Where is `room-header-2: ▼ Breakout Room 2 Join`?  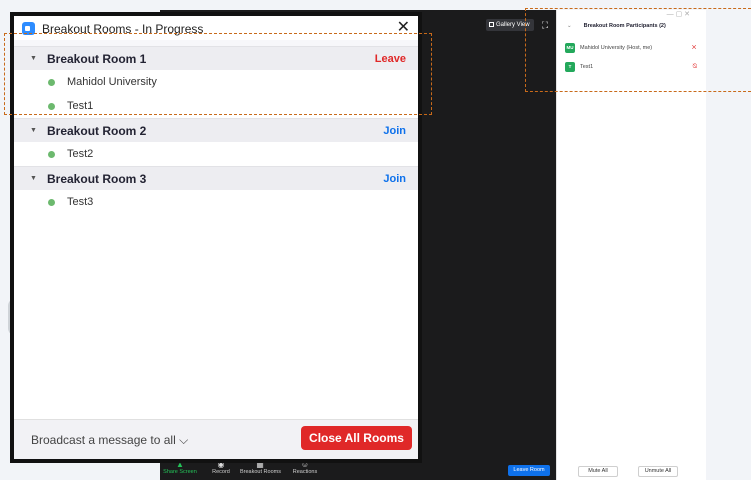 room-header-2: ▼ Breakout Room 2 Join is located at coordinates (216, 130).